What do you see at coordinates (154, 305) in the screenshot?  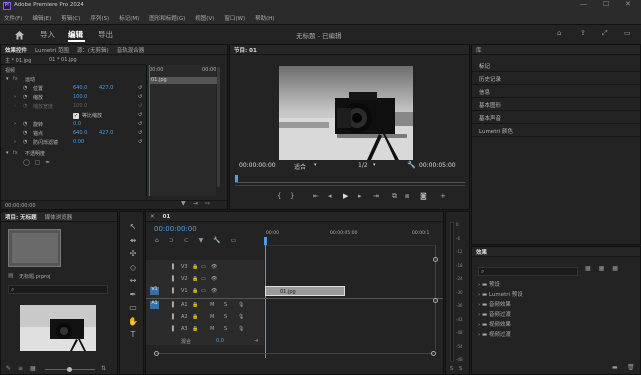 I see `a1-source-patch: A1` at bounding box center [154, 305].